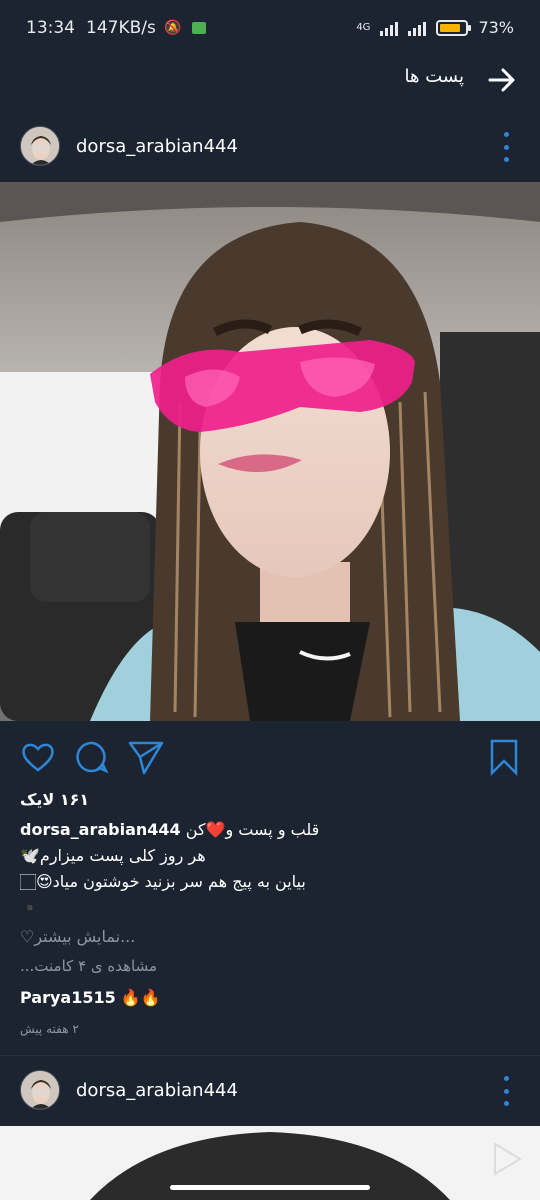  I want to click on post-time: ۲ هفته پیش, so click(49, 1029).